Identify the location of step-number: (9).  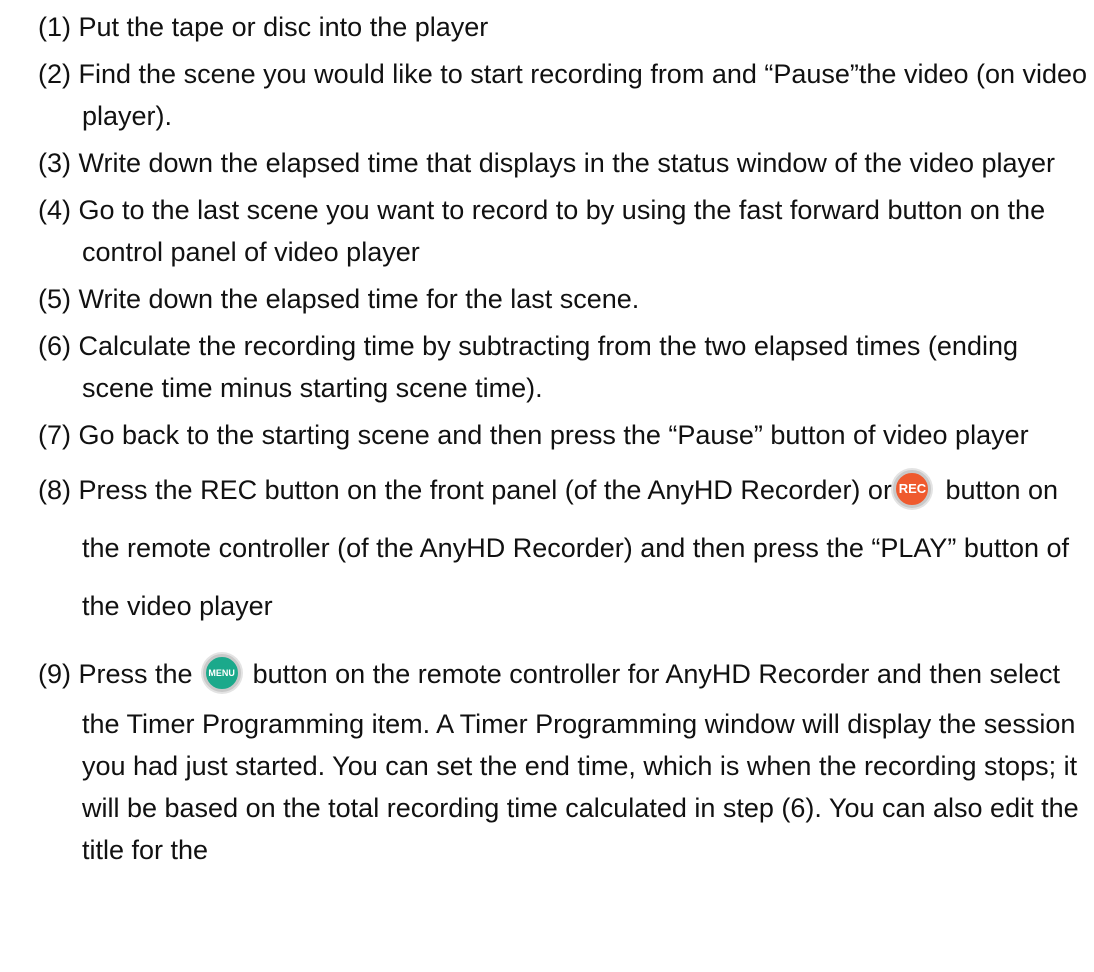
(54, 674).